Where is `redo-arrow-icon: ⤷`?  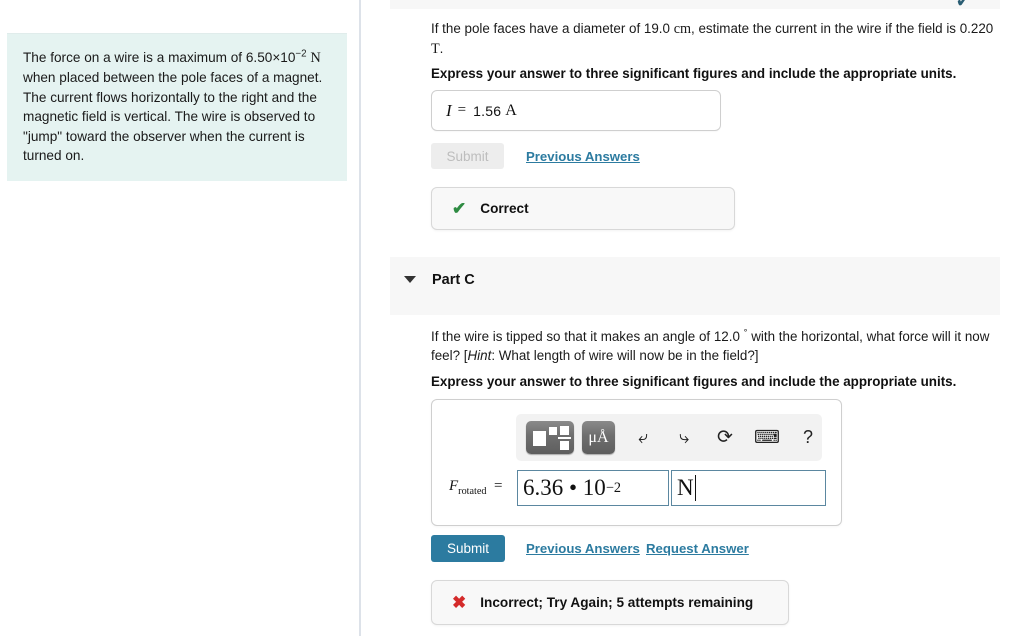
redo-arrow-icon: ⤷ is located at coordinates (684, 437).